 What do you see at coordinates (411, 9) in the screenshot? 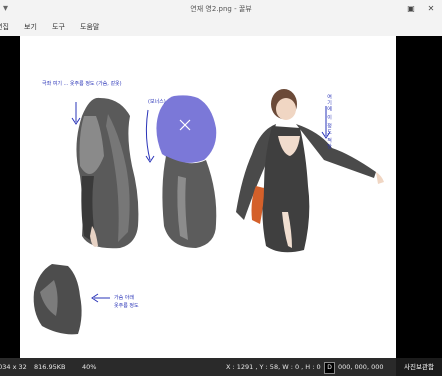
I see `pin-icon: ▣` at bounding box center [411, 9].